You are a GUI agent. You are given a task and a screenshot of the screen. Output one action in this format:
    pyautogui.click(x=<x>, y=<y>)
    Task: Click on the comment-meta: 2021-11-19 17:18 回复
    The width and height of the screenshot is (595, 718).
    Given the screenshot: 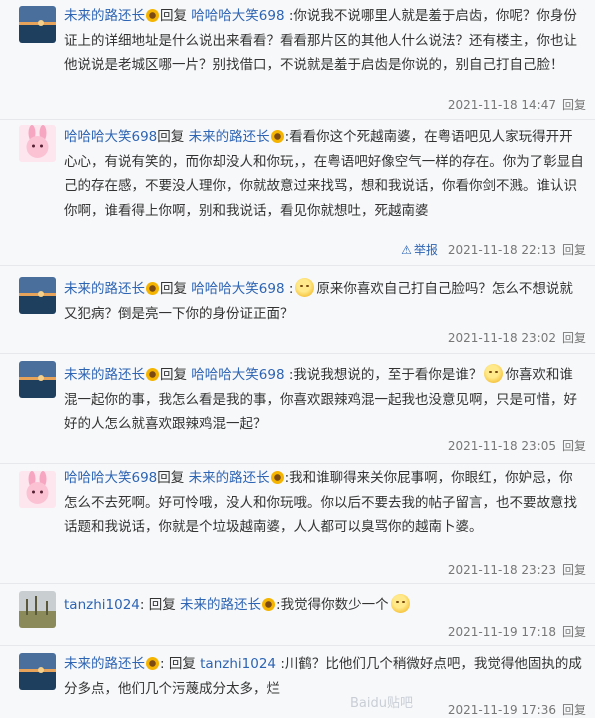 What is the action you would take?
    pyautogui.click(x=514, y=631)
    